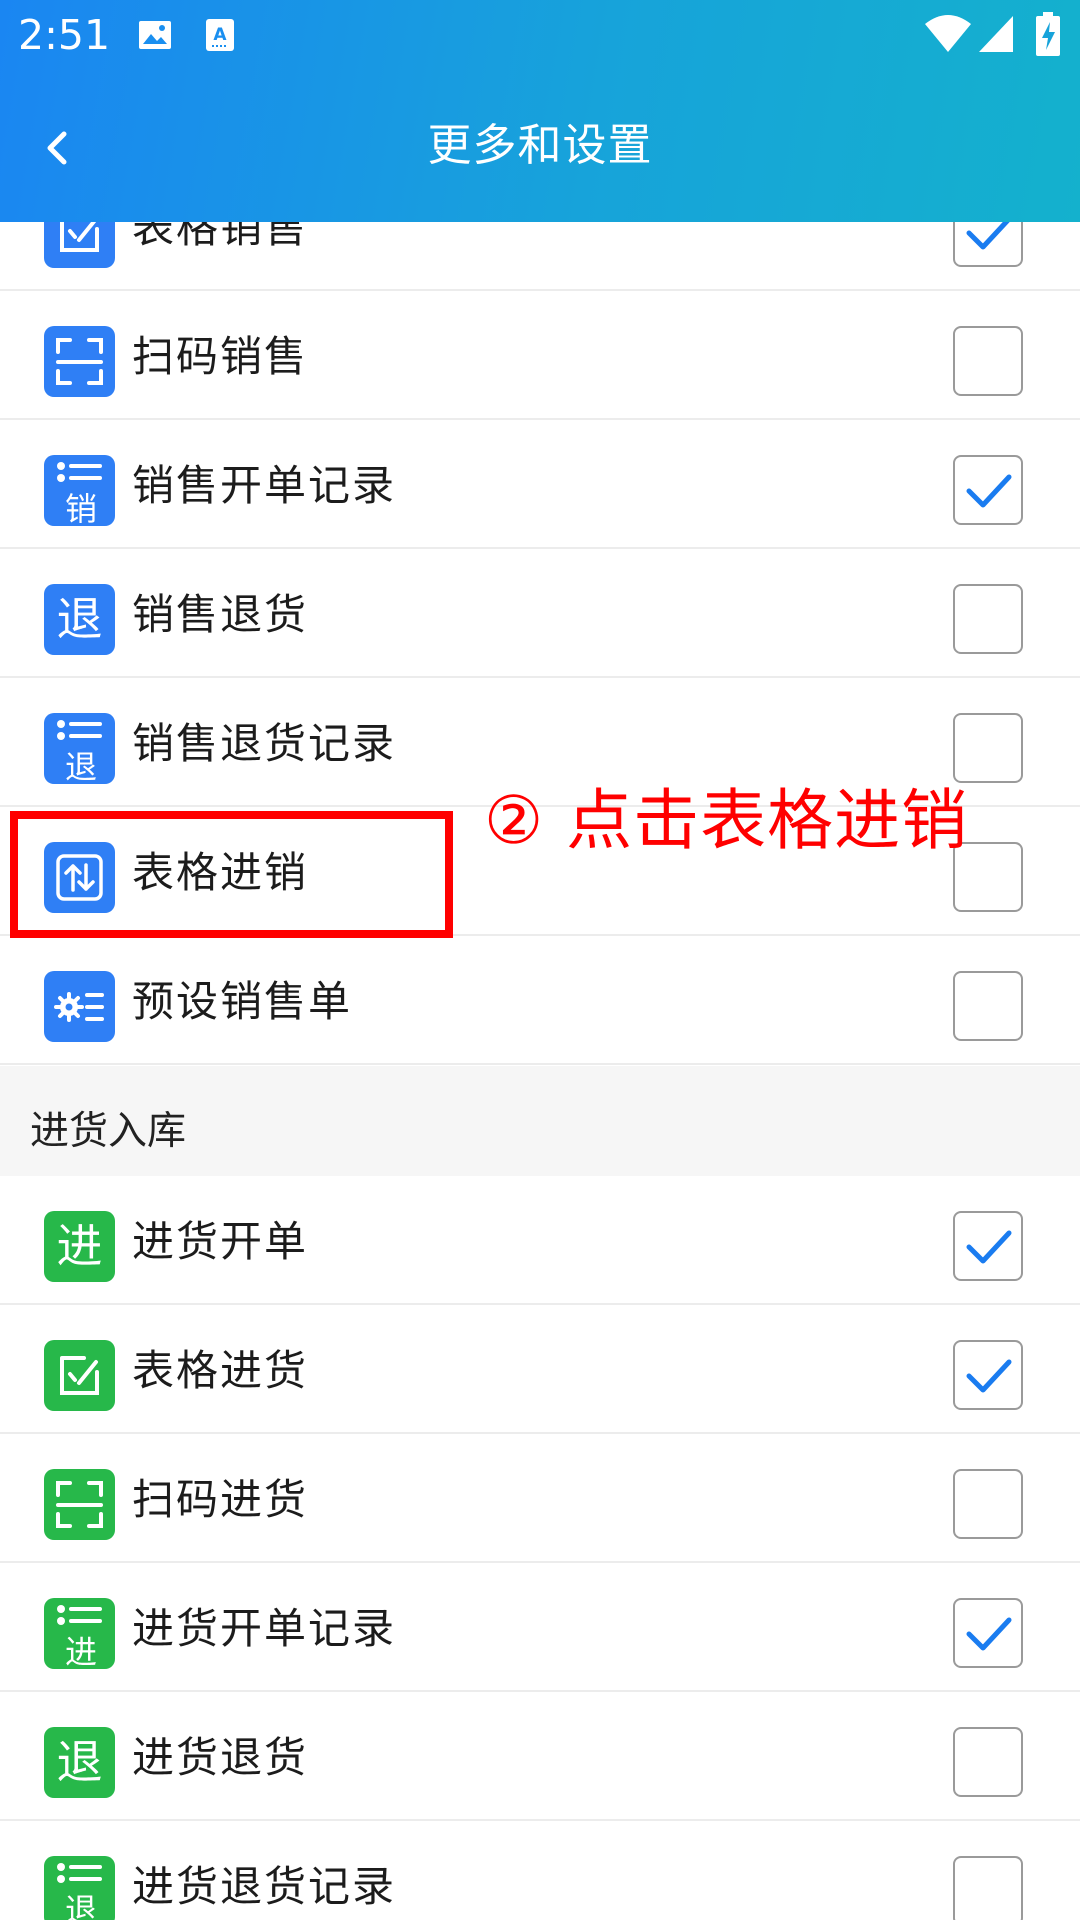 Image resolution: width=1080 pixels, height=1920 pixels. Describe the element at coordinates (540, 1000) in the screenshot. I see `list-item-preset-sales-order: 预设销售单` at that location.